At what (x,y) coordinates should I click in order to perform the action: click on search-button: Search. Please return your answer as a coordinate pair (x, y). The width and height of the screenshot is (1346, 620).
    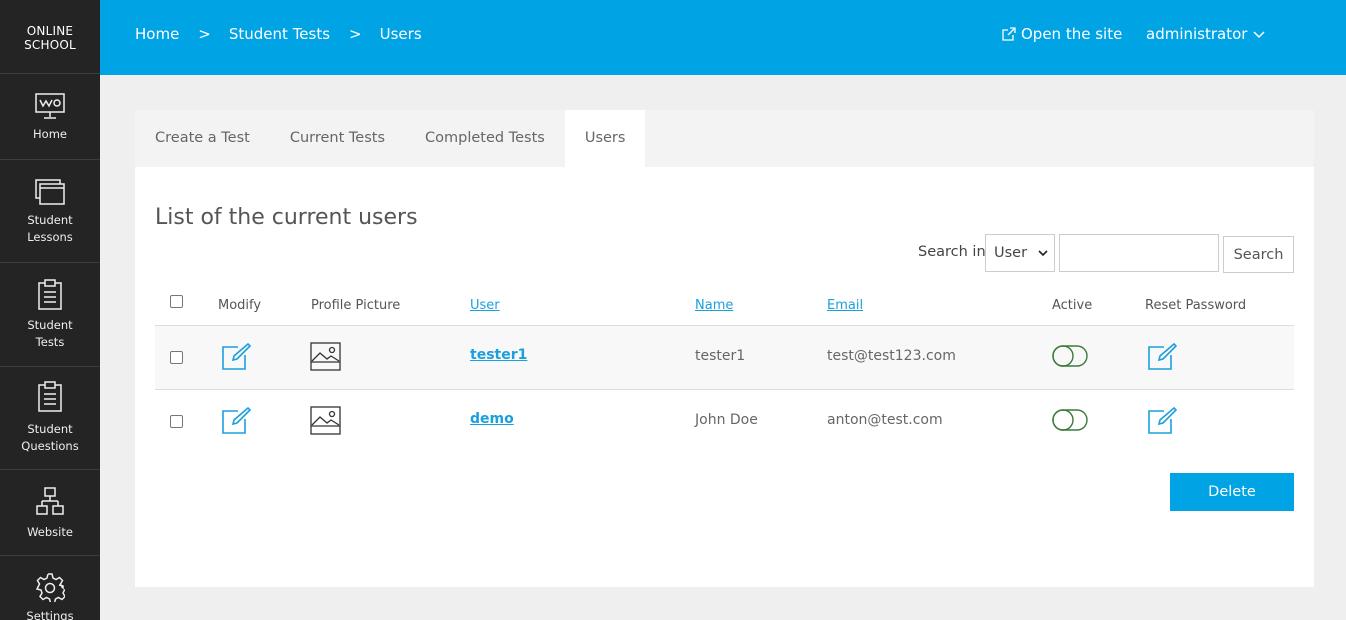
    Looking at the image, I should click on (1258, 254).